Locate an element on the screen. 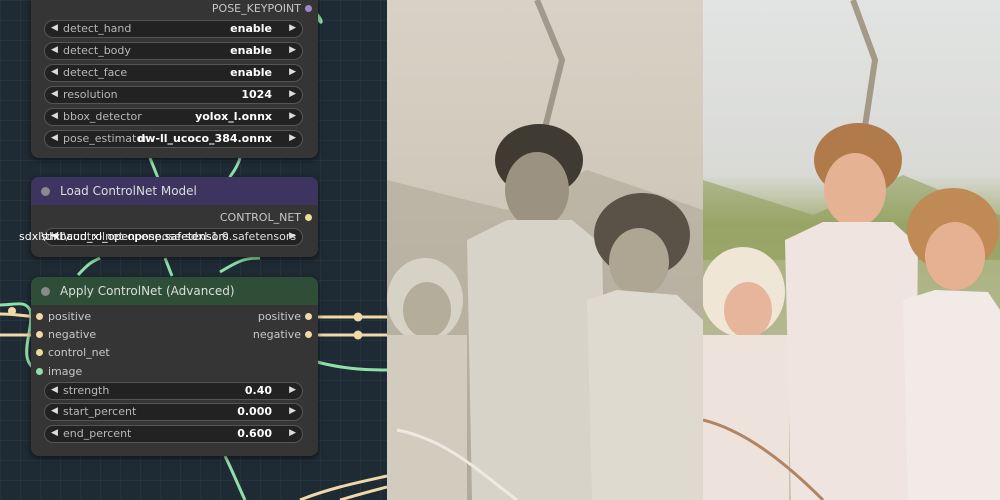 This screenshot has width=1000, height=500. pose-keypoint-port is located at coordinates (308, 8).